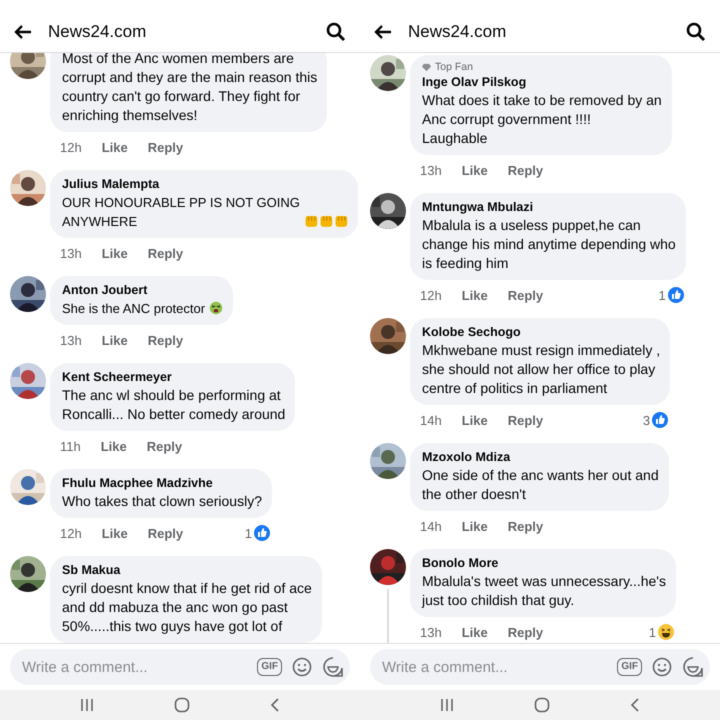 This screenshot has width=720, height=720. Describe the element at coordinates (544, 591) in the screenshot. I see `comment-text: Mbalula's tweet was unnecessary...he's just too childish that guy.` at that location.